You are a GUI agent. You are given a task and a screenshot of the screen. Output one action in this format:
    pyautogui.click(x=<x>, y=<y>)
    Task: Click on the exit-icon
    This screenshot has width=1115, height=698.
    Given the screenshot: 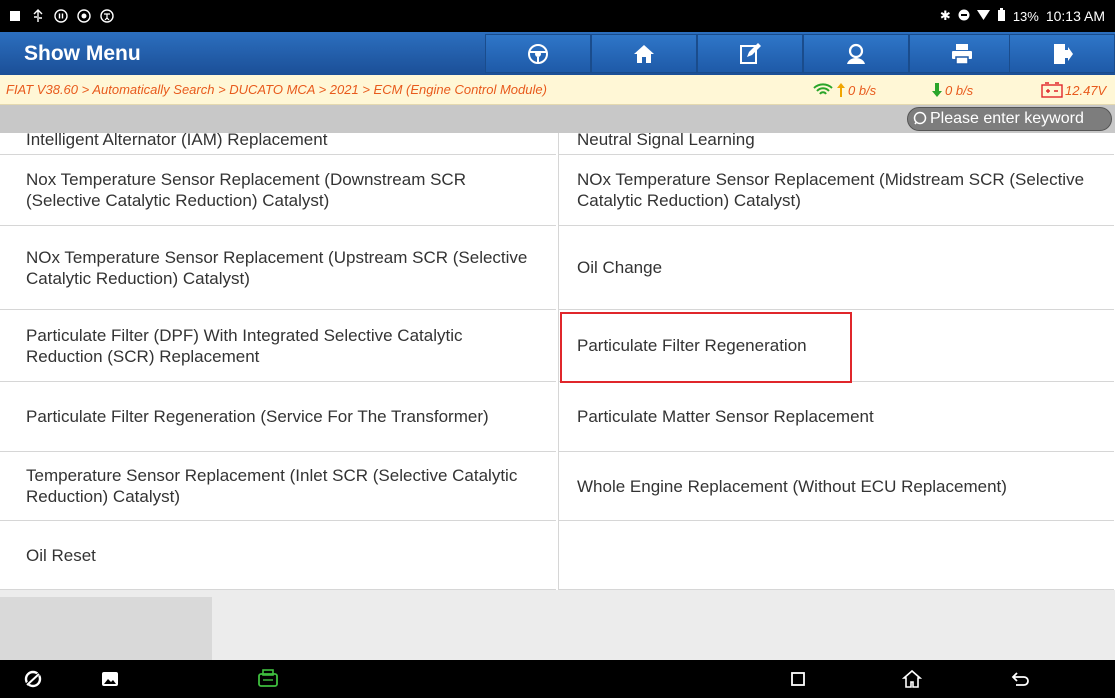 What is the action you would take?
    pyautogui.click(x=1063, y=53)
    